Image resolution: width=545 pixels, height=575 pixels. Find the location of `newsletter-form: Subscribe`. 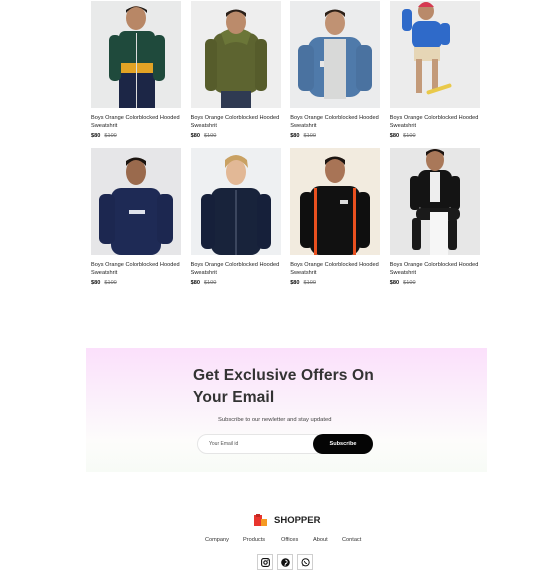

newsletter-form: Subscribe is located at coordinates (285, 444).